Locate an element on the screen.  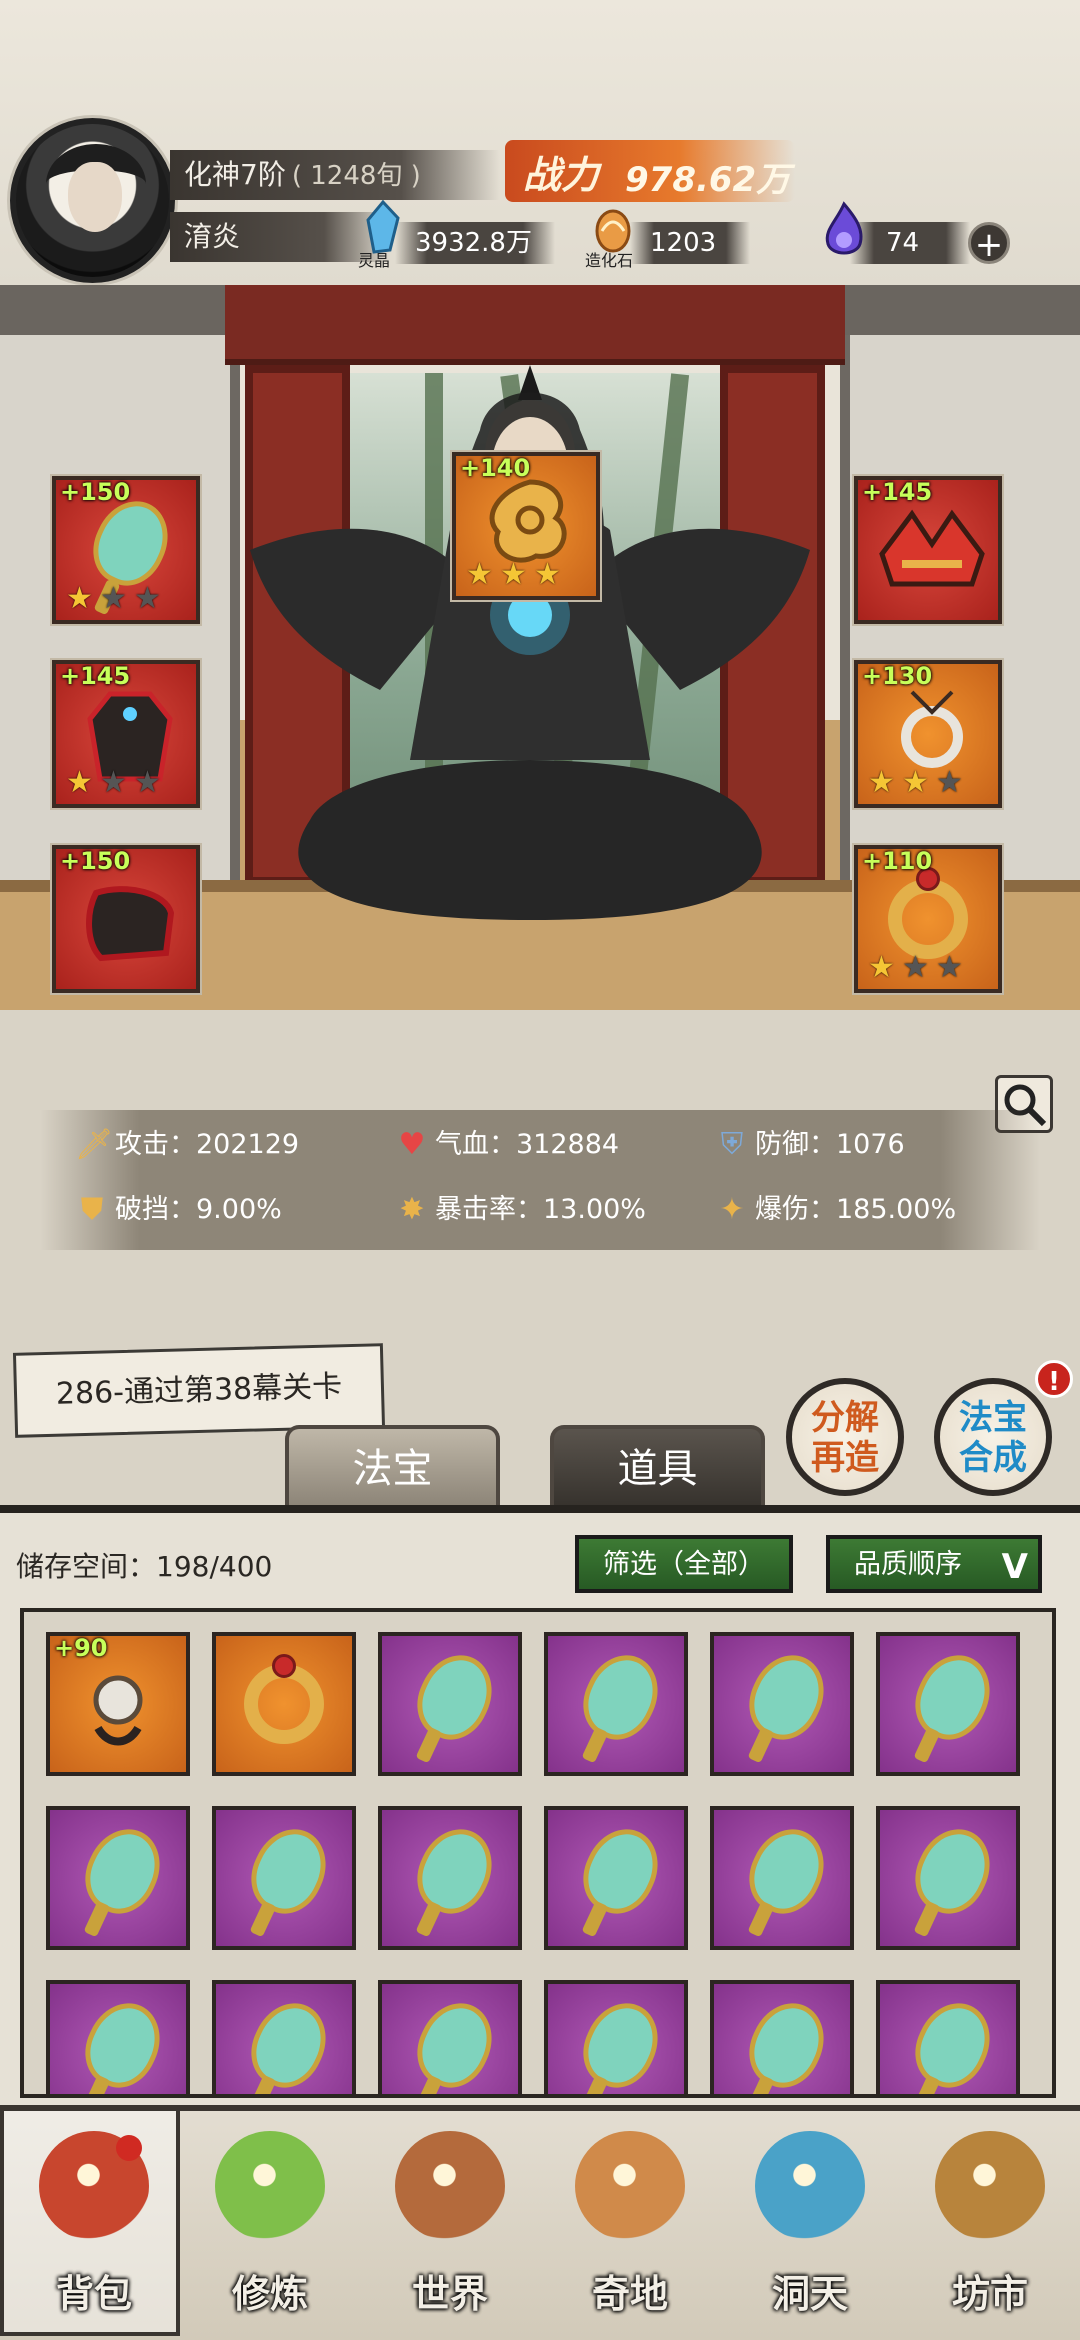
chevron-down-icon: V is located at coordinates (1014, 1567).